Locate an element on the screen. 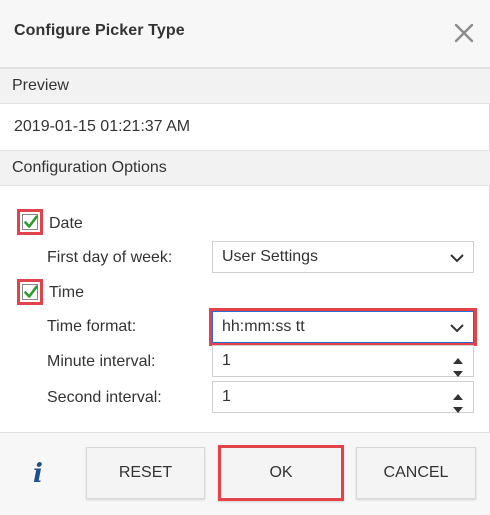 The width and height of the screenshot is (490, 515). cancel-button: CANCEL is located at coordinates (416, 473).